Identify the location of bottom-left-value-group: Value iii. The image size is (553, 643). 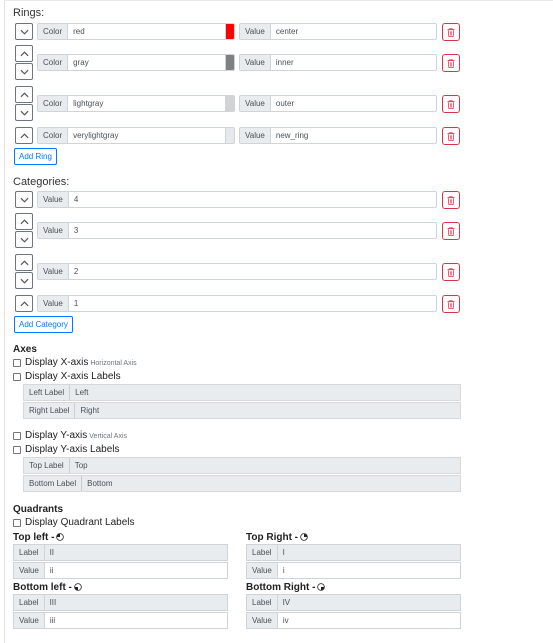
(120, 620).